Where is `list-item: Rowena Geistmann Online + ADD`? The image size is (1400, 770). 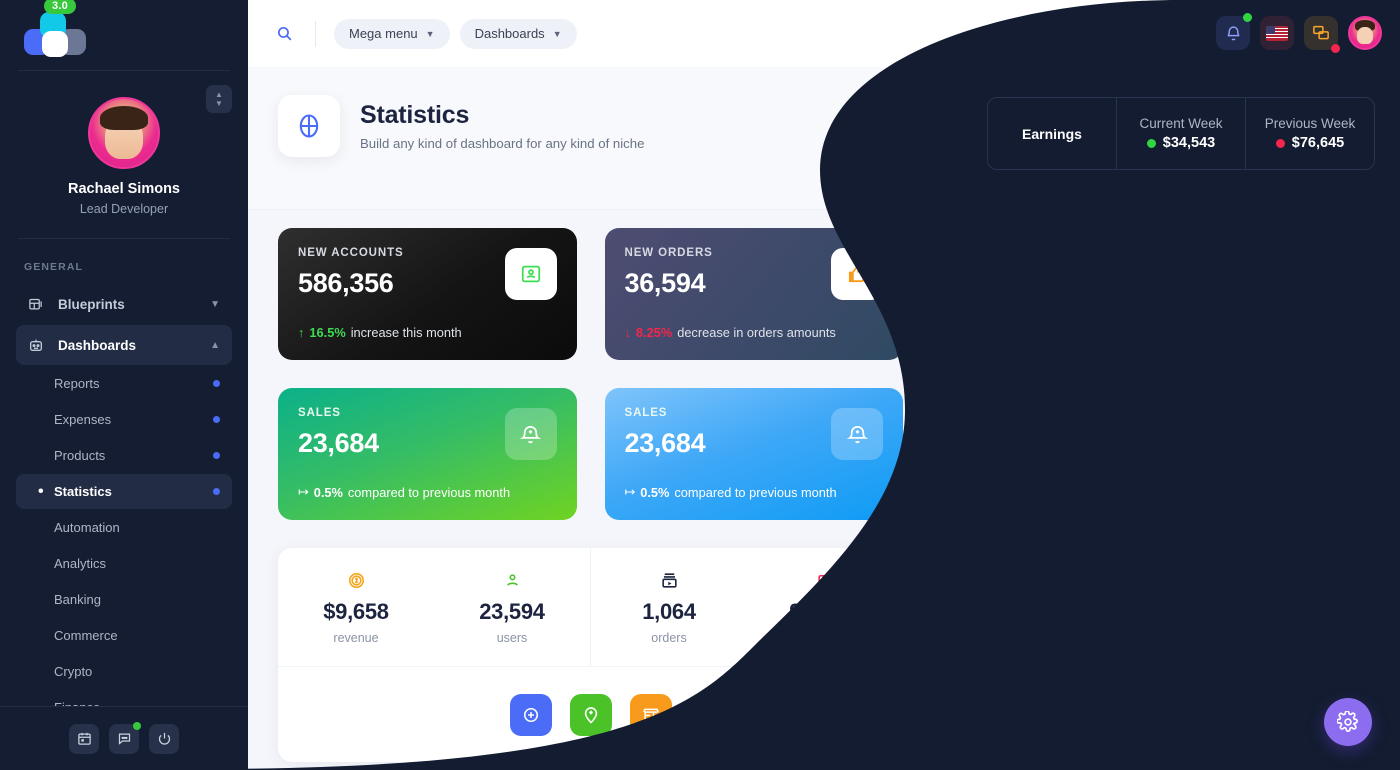
list-item: Rowena Geistmann Online + ADD is located at coordinates (1149, 533).